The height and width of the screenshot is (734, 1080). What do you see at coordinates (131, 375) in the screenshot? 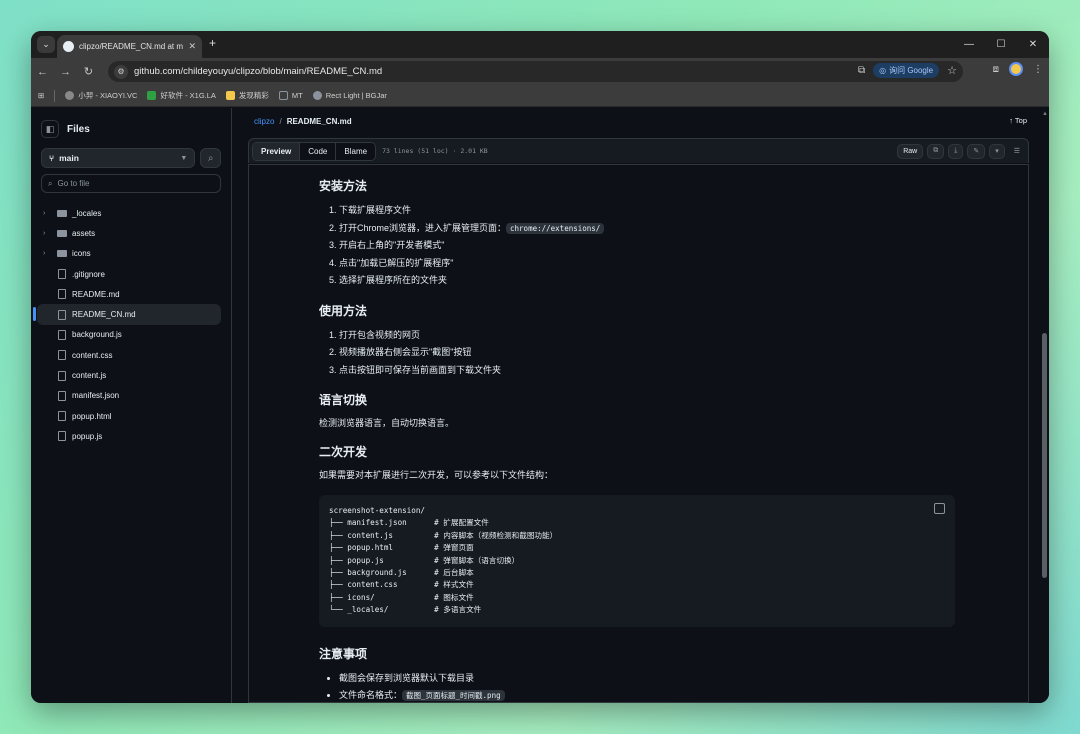
I see `tree-item-content-js: content.js` at bounding box center [131, 375].